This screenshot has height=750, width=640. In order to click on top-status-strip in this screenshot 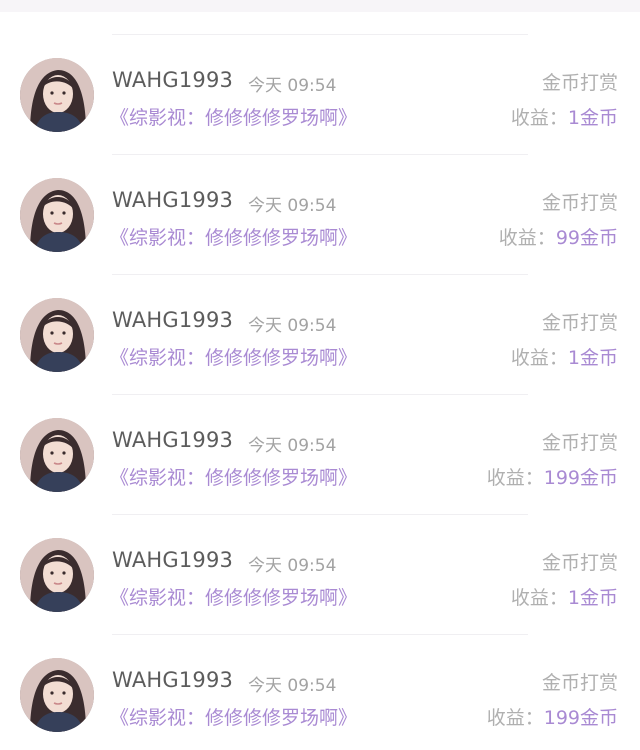, I will do `click(320, 6)`.